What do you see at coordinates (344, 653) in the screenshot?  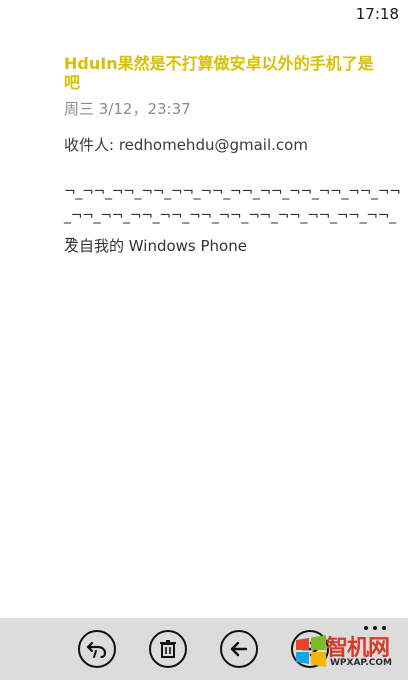 I see `watermark: 智机网 WPXAP.COM` at bounding box center [344, 653].